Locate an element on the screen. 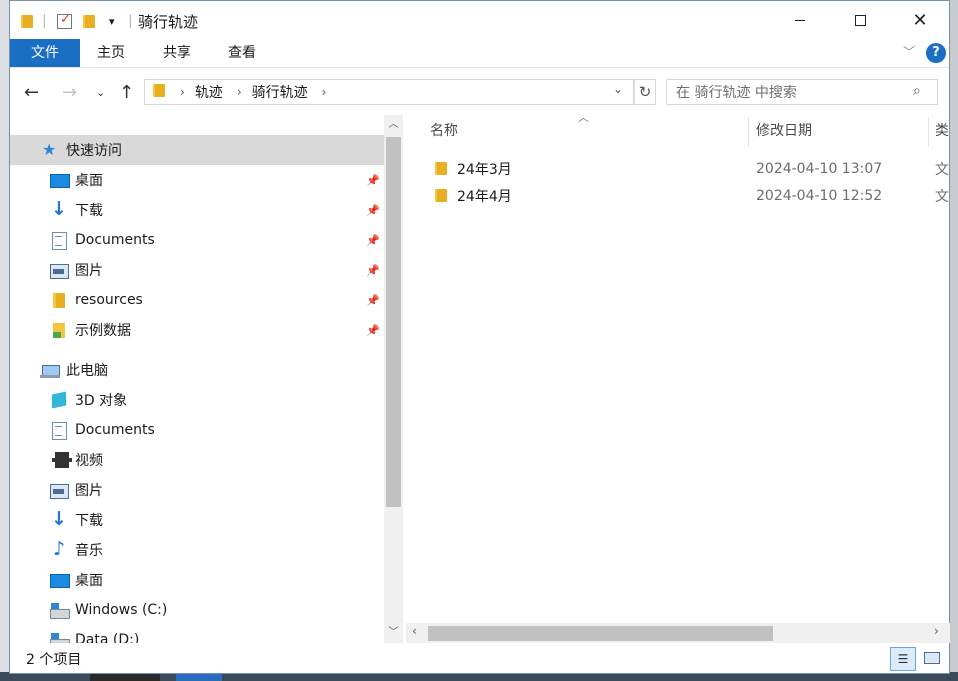  sidebar-item-this-pc: 此电脑 is located at coordinates (197, 370).